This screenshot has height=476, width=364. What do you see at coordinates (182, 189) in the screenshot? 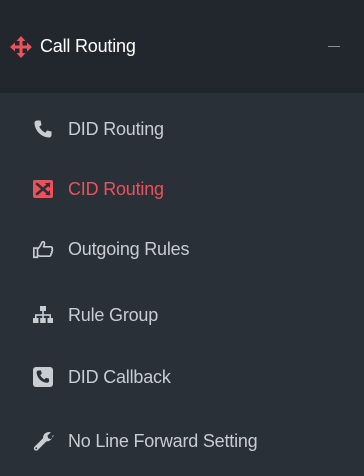
I see `nav-item-cid-routing: CID Routing` at bounding box center [182, 189].